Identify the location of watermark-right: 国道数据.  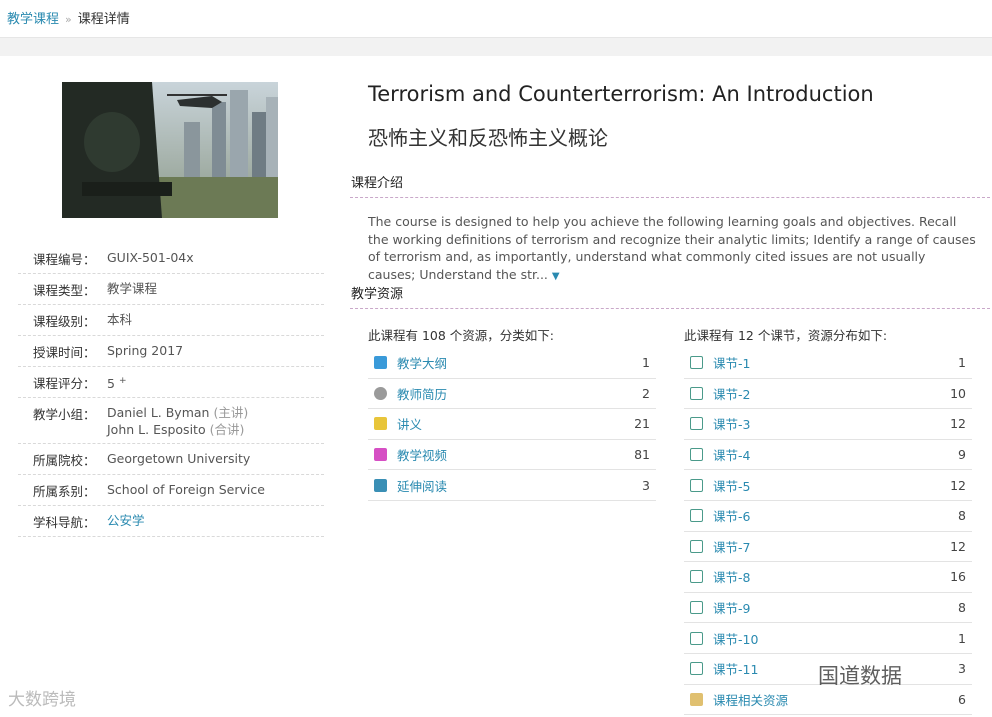
(860, 676).